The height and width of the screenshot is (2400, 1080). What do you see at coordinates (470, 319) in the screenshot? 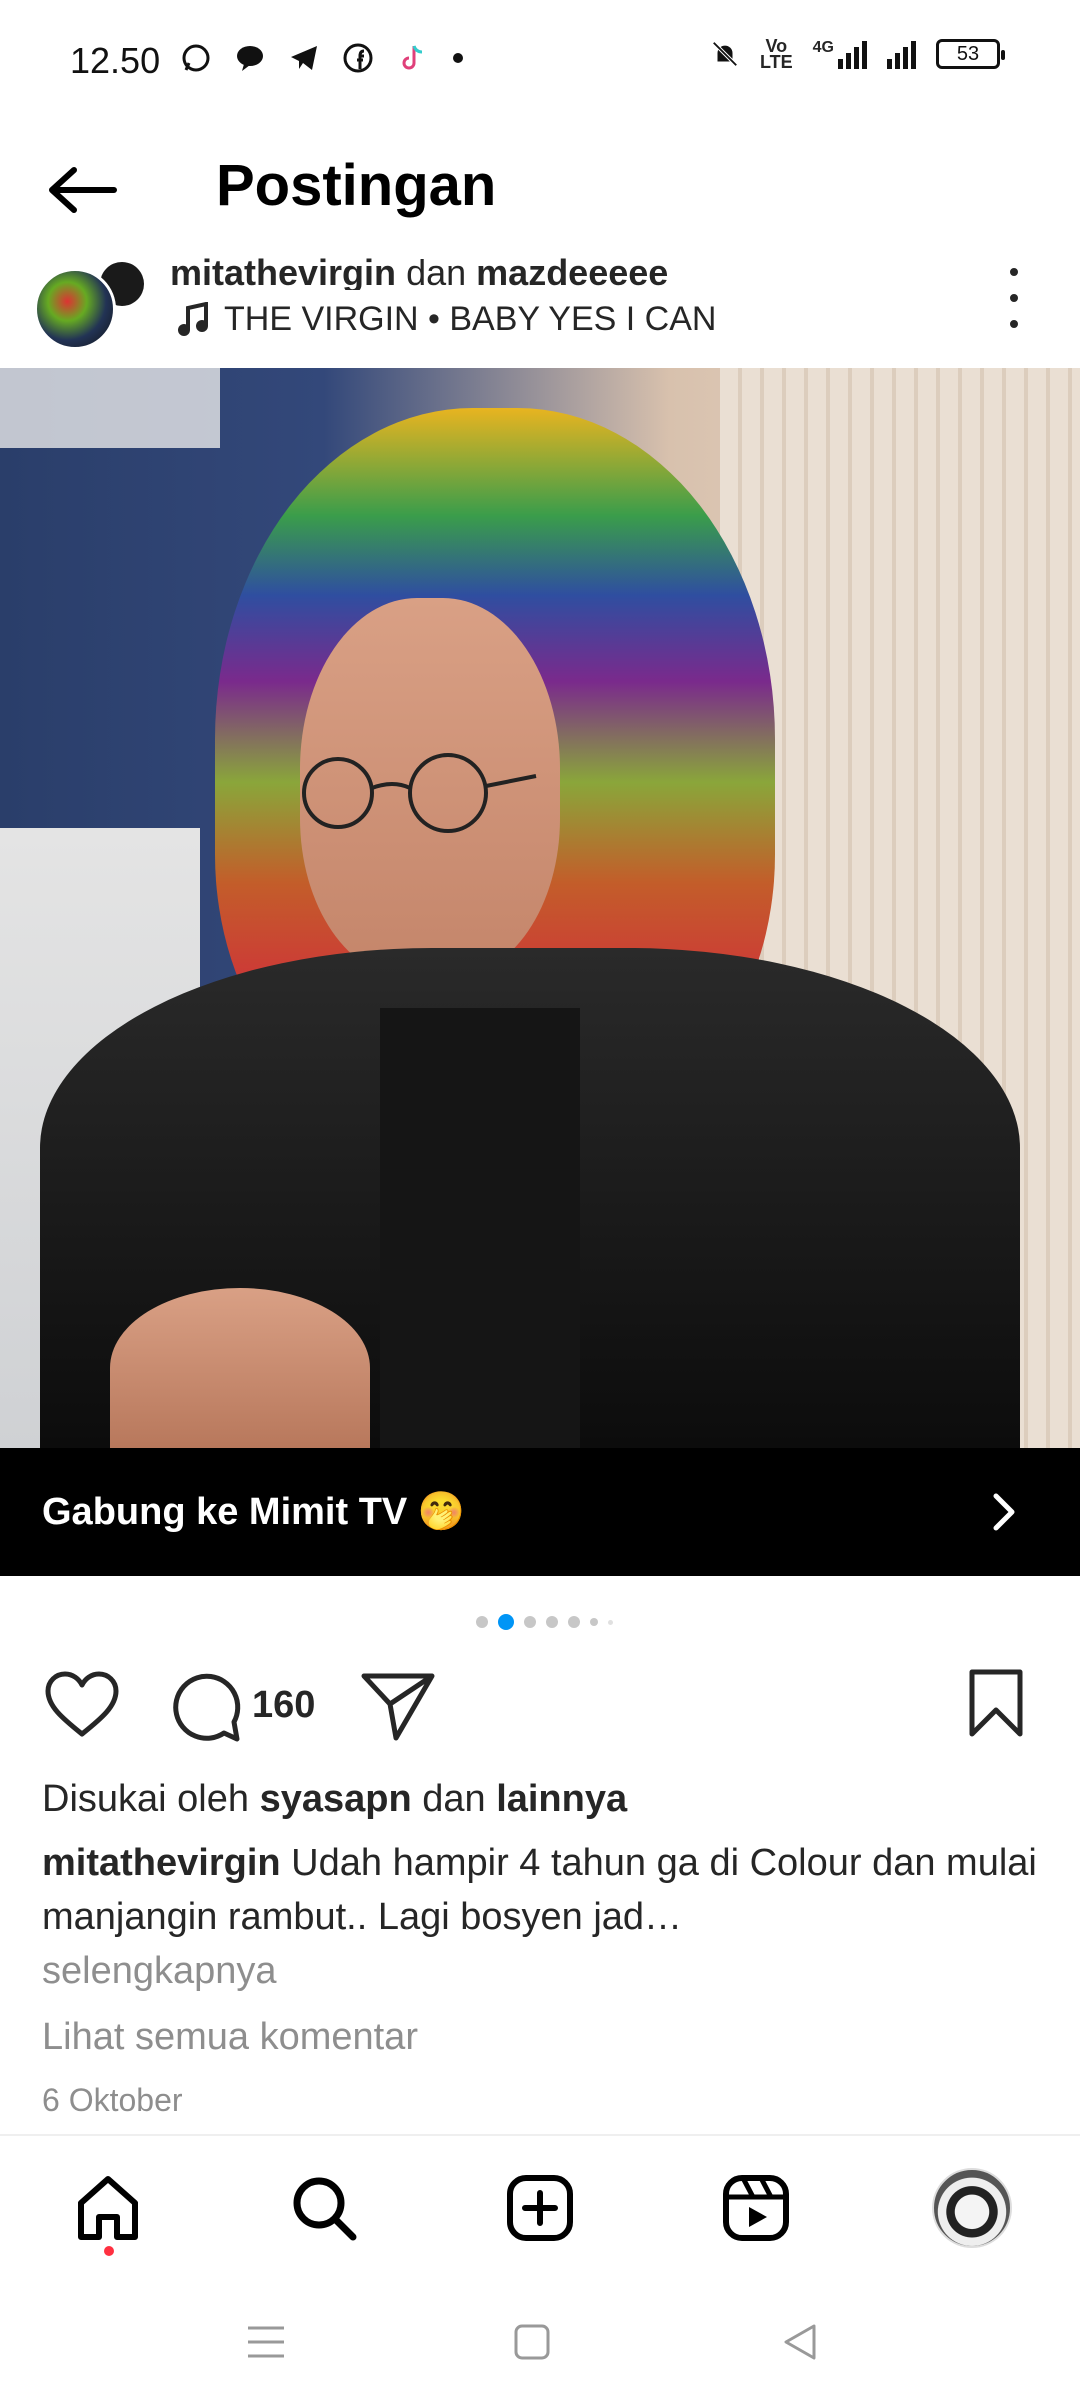
I see `music-title: THE VIRGIN • BABY YES I CAN` at bounding box center [470, 319].